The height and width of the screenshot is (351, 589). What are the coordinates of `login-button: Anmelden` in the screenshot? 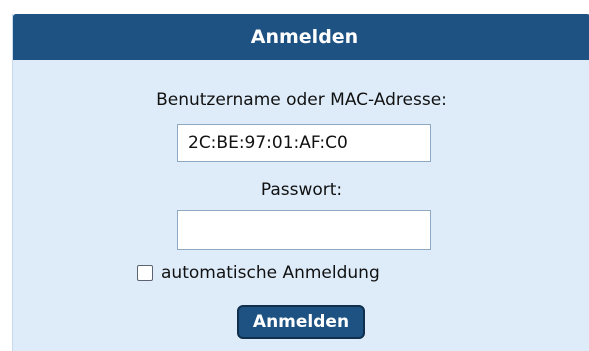 It's located at (301, 322).